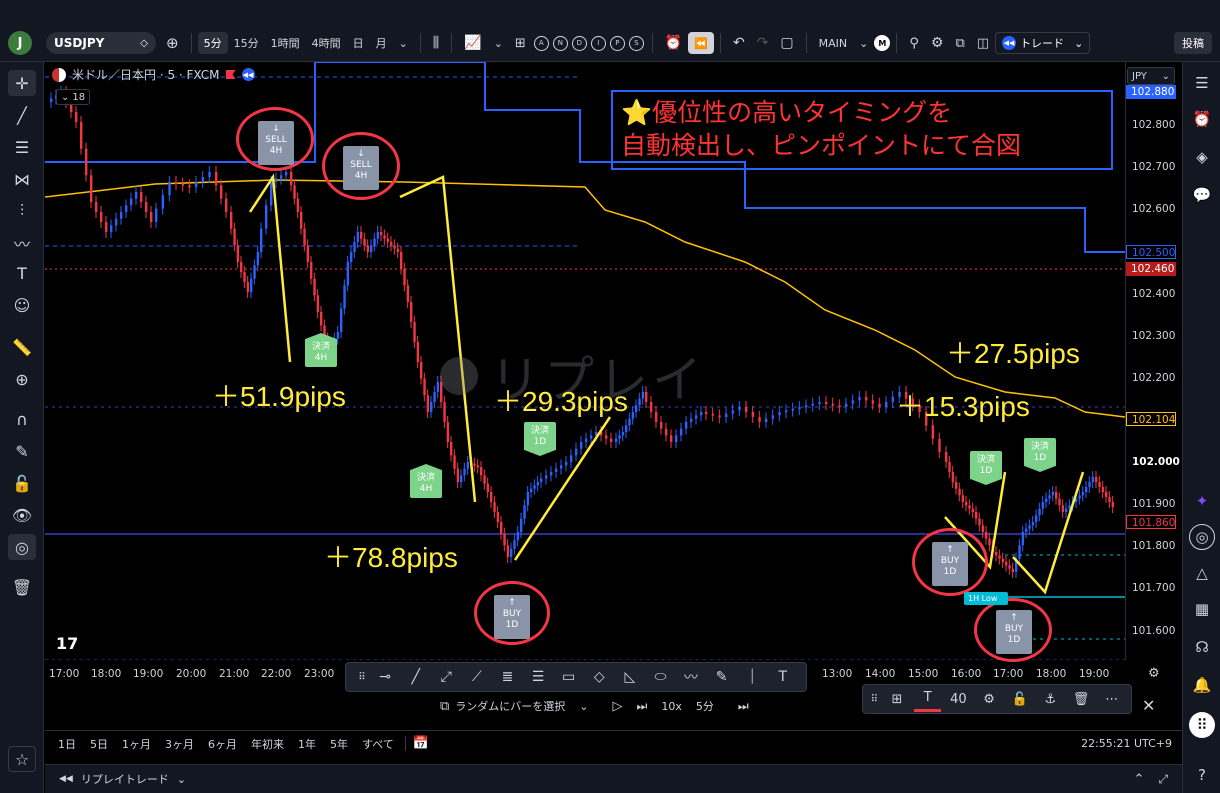 The image size is (1220, 793). Describe the element at coordinates (446, 677) in the screenshot. I see `ray-icon: ⤢` at that location.